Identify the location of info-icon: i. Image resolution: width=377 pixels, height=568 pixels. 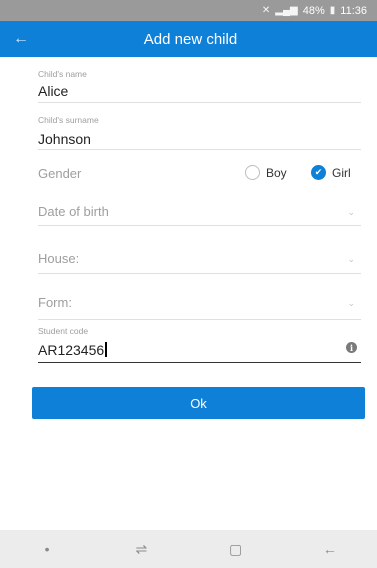
(351, 347).